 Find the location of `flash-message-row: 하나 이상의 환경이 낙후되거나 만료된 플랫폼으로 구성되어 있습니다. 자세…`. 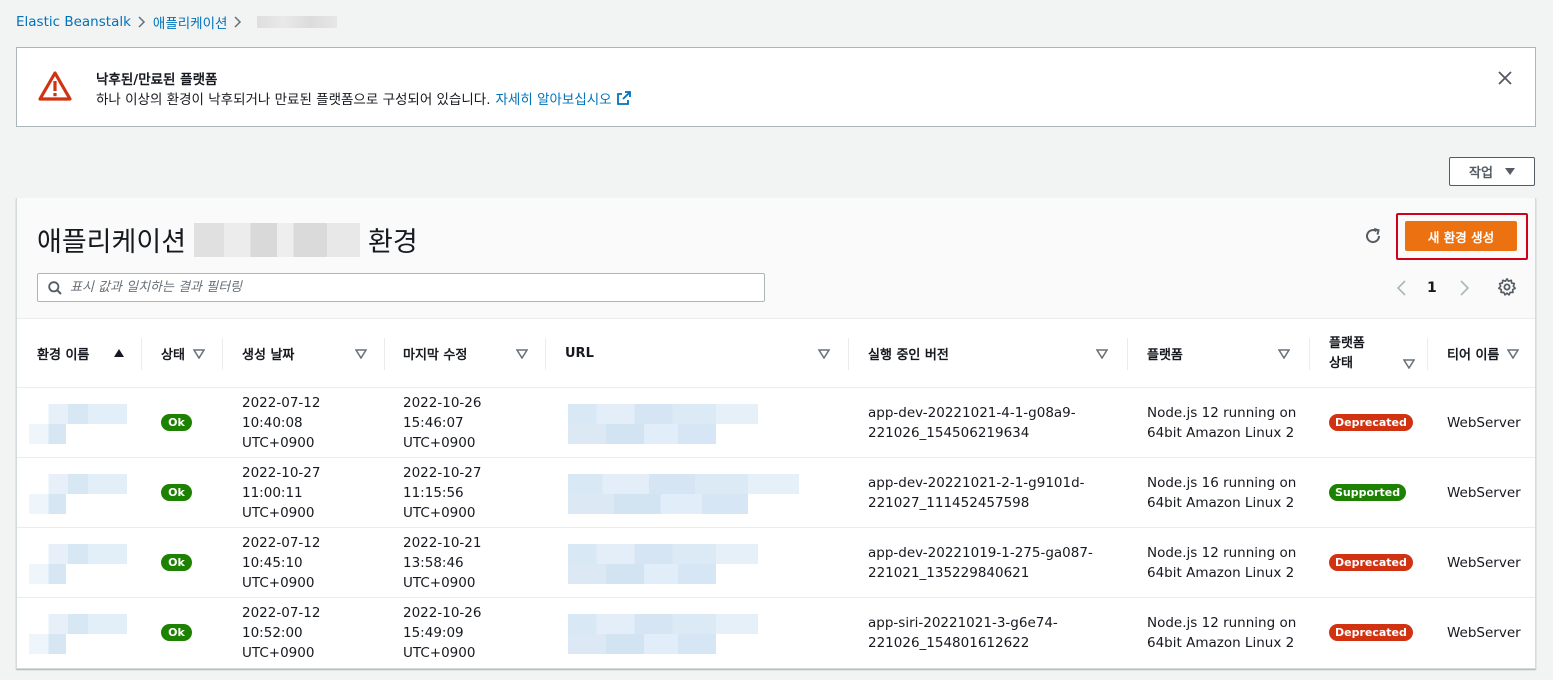

flash-message-row: 하나 이상의 환경이 낙후되거나 만료된 플랫폼으로 구성되어 있습니다. 자세… is located at coordinates (363, 98).